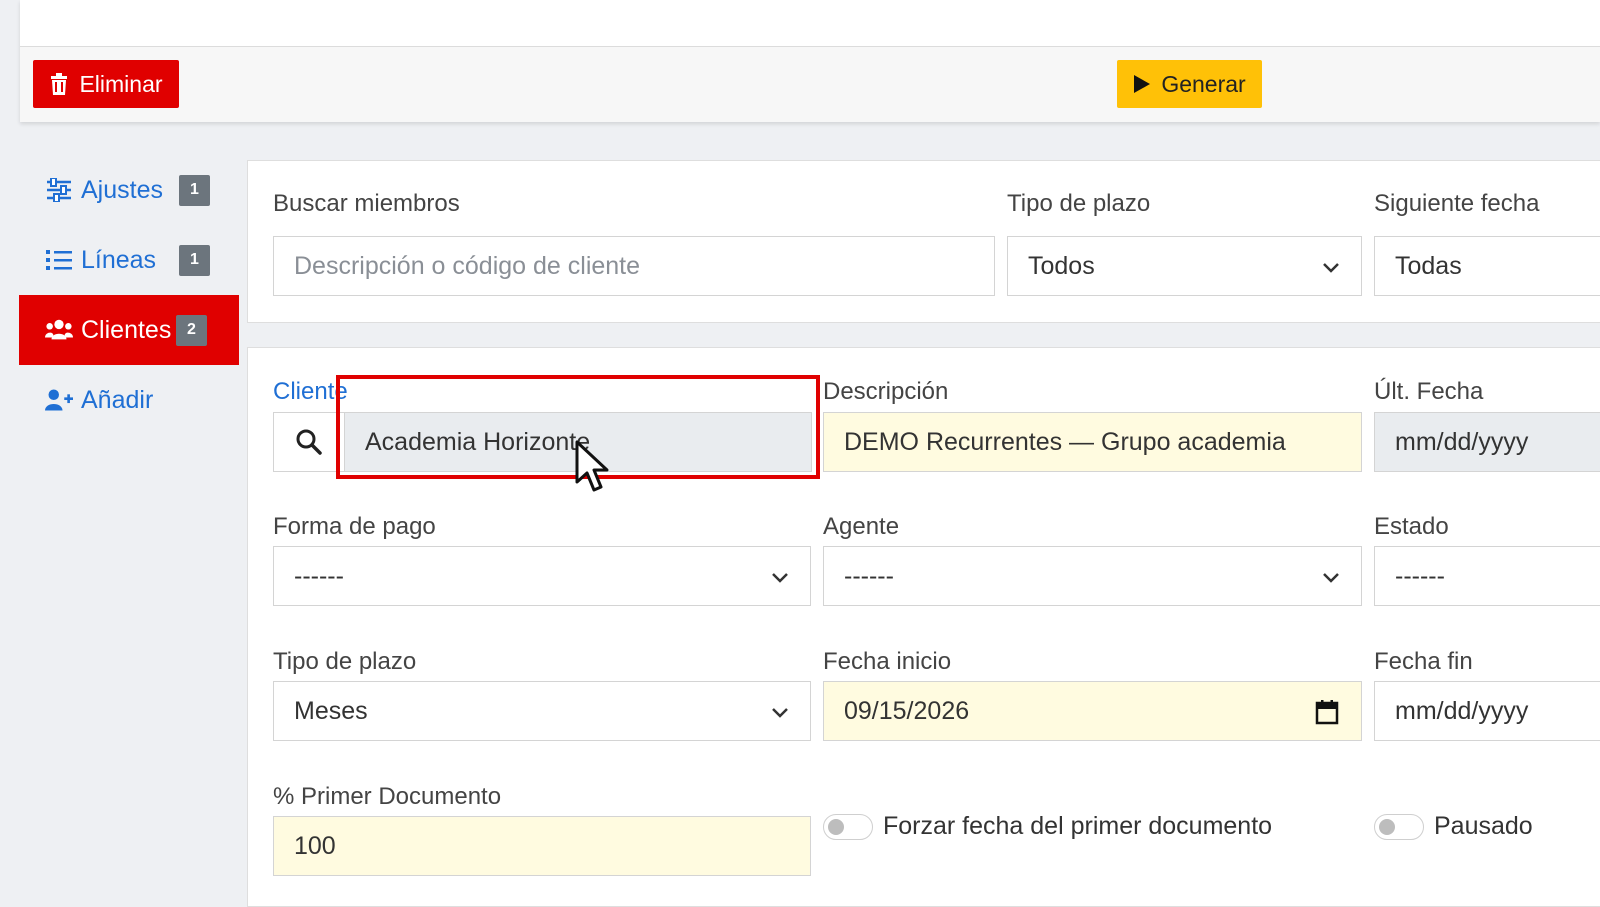 This screenshot has height=907, width=1600. I want to click on agent-label: Agente, so click(861, 526).